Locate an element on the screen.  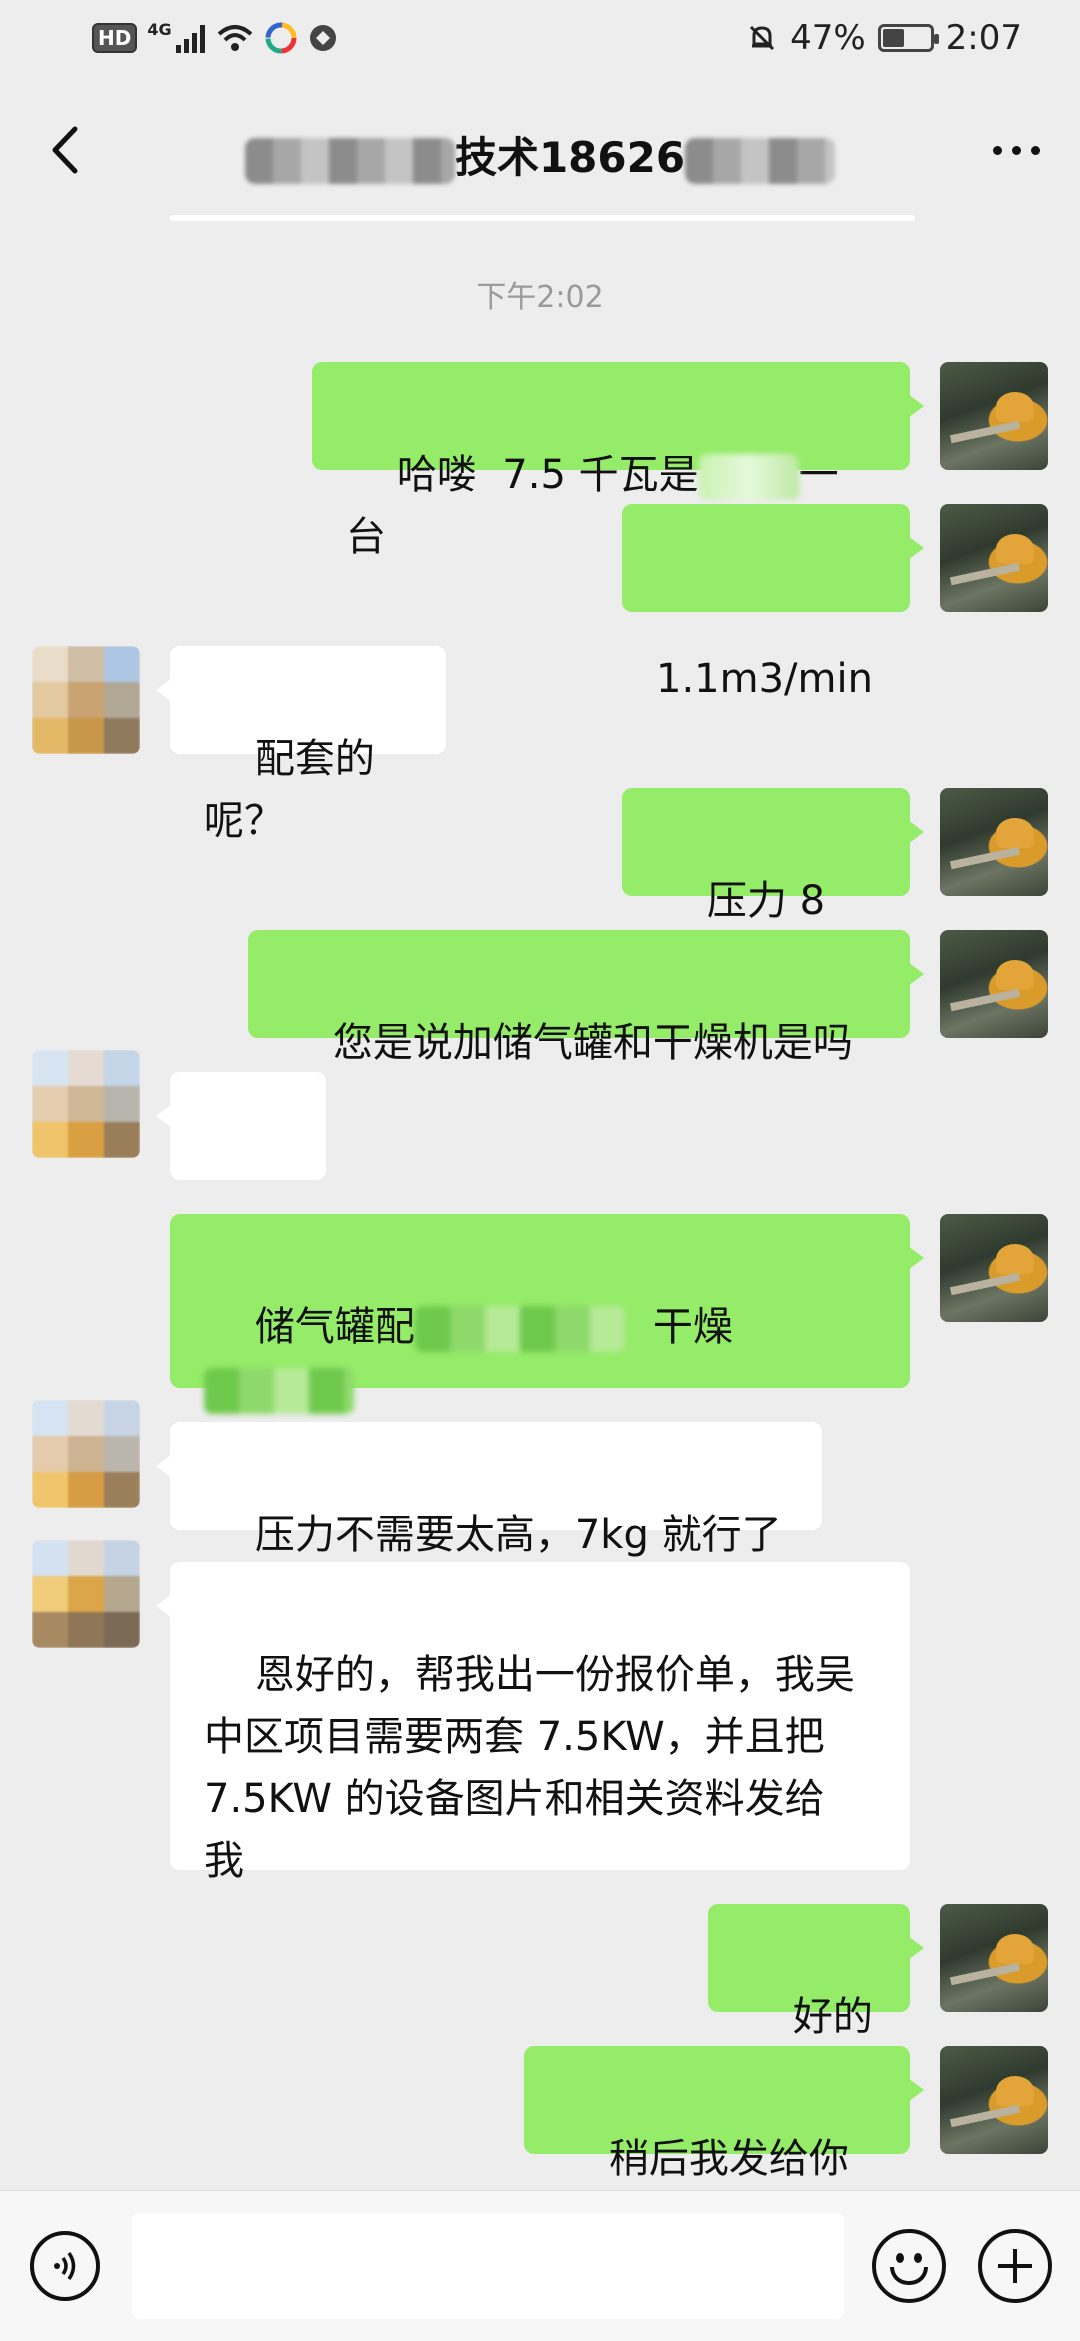
message-text: 配套的呢？ is located at coordinates (289, 790).